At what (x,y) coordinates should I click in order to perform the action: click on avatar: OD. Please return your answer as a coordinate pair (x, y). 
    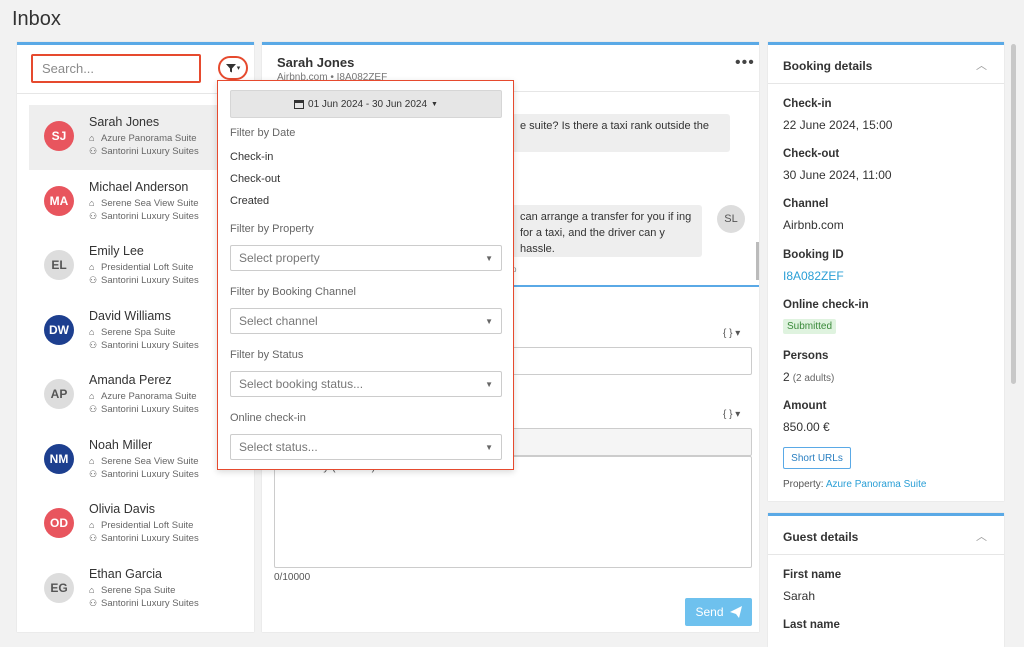
    Looking at the image, I should click on (59, 523).